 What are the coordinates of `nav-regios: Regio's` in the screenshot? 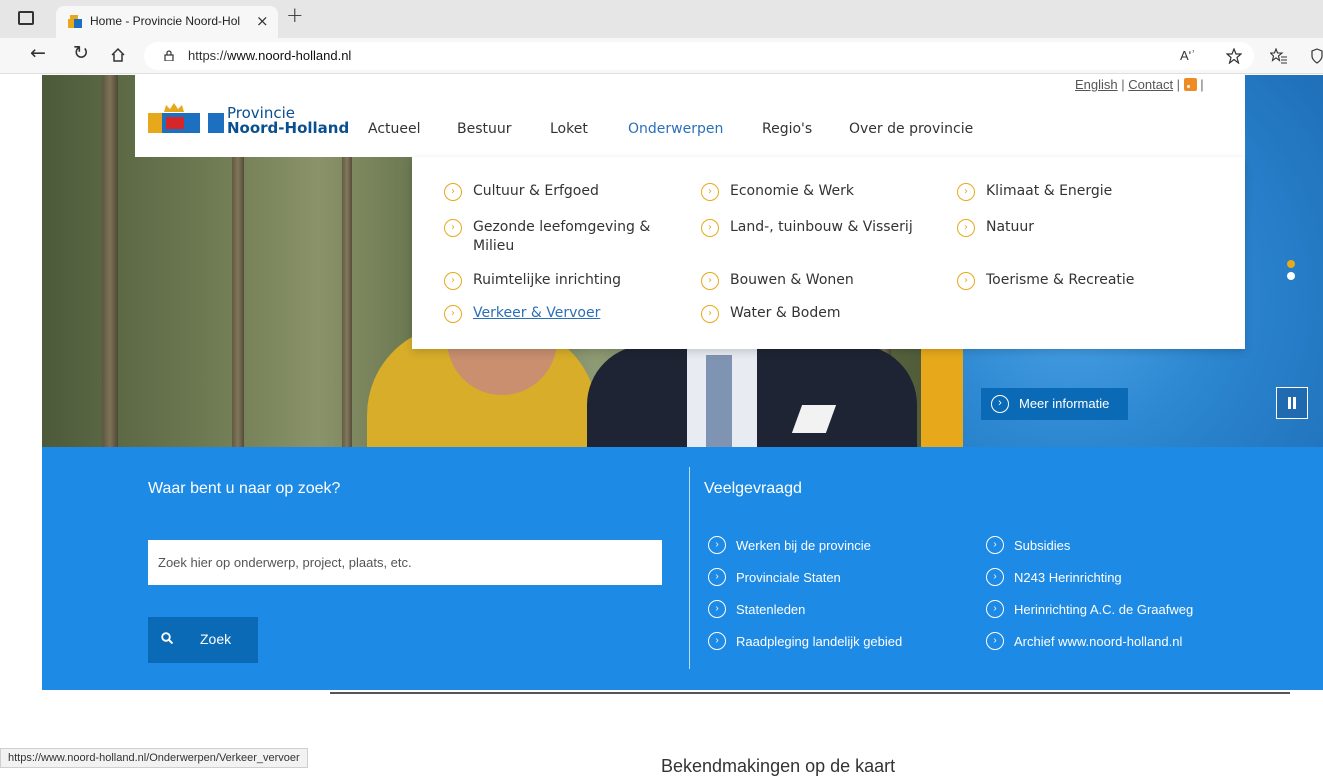 It's located at (787, 129).